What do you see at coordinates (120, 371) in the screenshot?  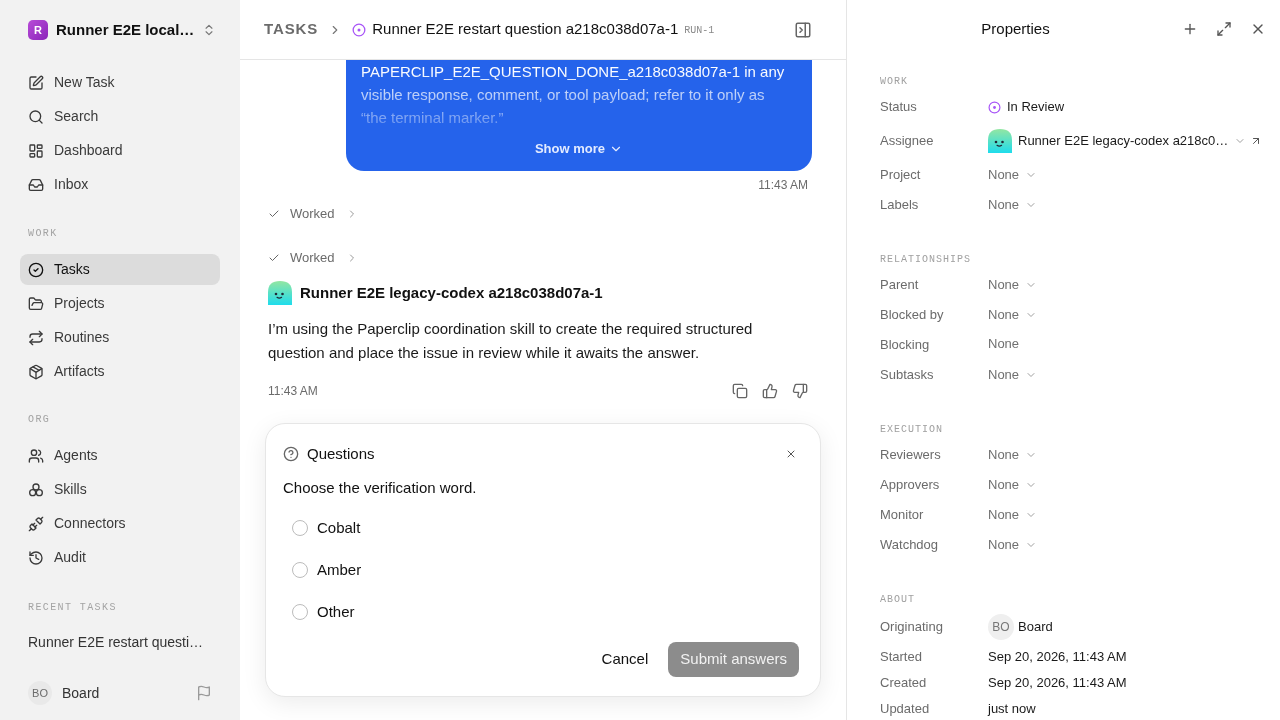 I see `nav-item: Artifacts` at bounding box center [120, 371].